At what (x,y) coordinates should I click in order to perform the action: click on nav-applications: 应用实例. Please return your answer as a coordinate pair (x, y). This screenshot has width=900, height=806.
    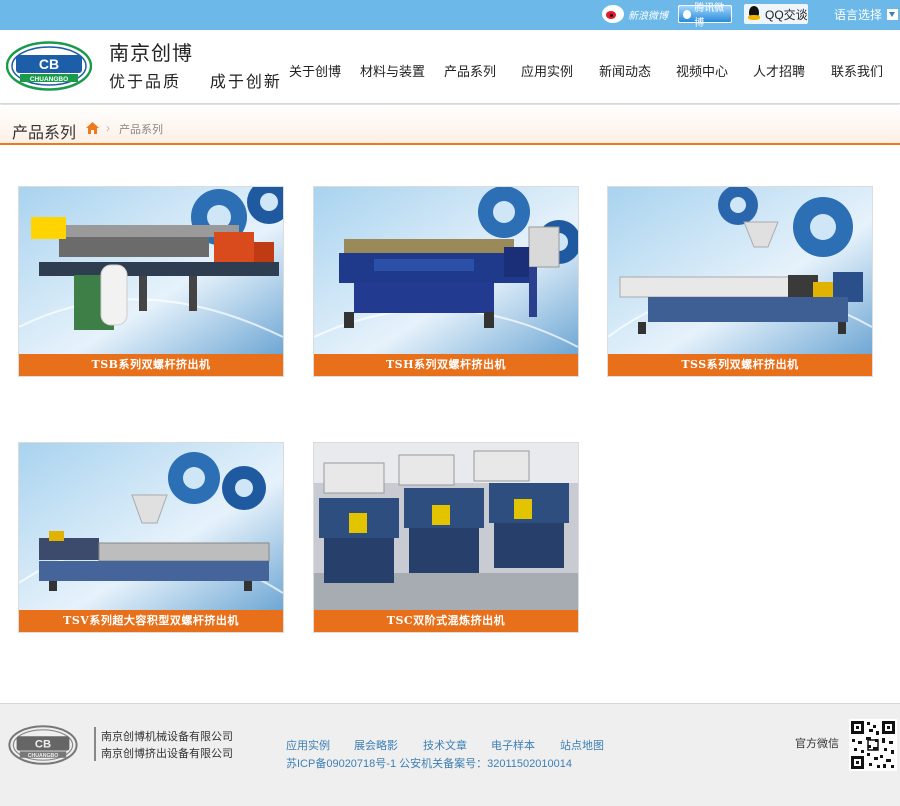
    Looking at the image, I should click on (547, 70).